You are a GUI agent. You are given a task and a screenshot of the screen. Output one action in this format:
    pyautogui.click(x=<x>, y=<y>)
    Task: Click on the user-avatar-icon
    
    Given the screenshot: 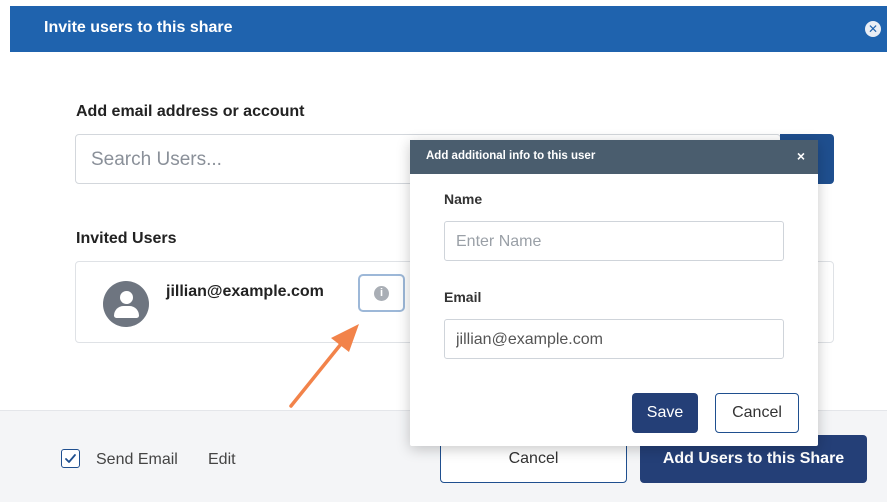 What is the action you would take?
    pyautogui.click(x=126, y=304)
    